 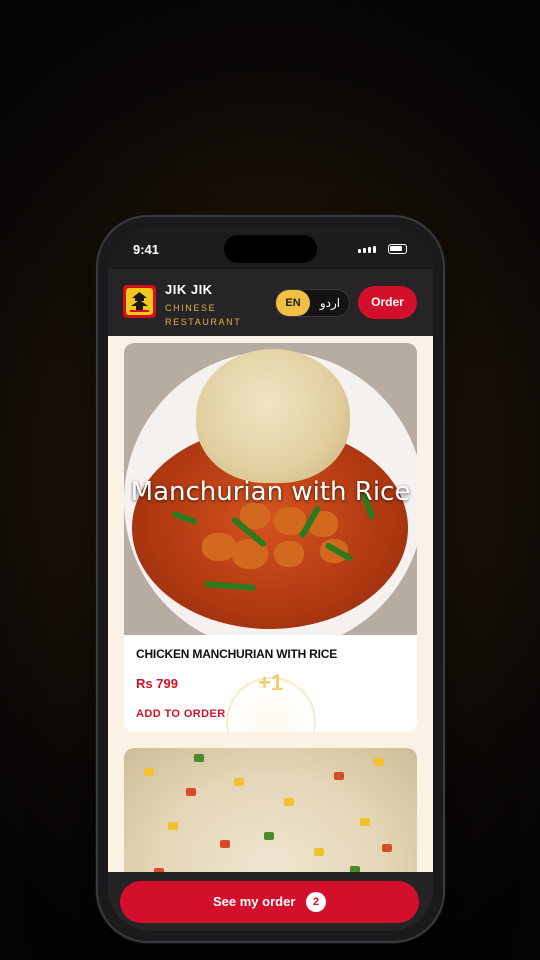 What do you see at coordinates (139, 301) in the screenshot?
I see `logo-icon` at bounding box center [139, 301].